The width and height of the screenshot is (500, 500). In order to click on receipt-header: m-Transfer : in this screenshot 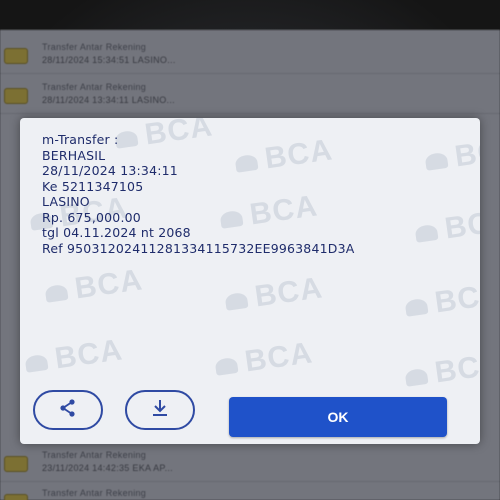, I will do `click(80, 139)`.